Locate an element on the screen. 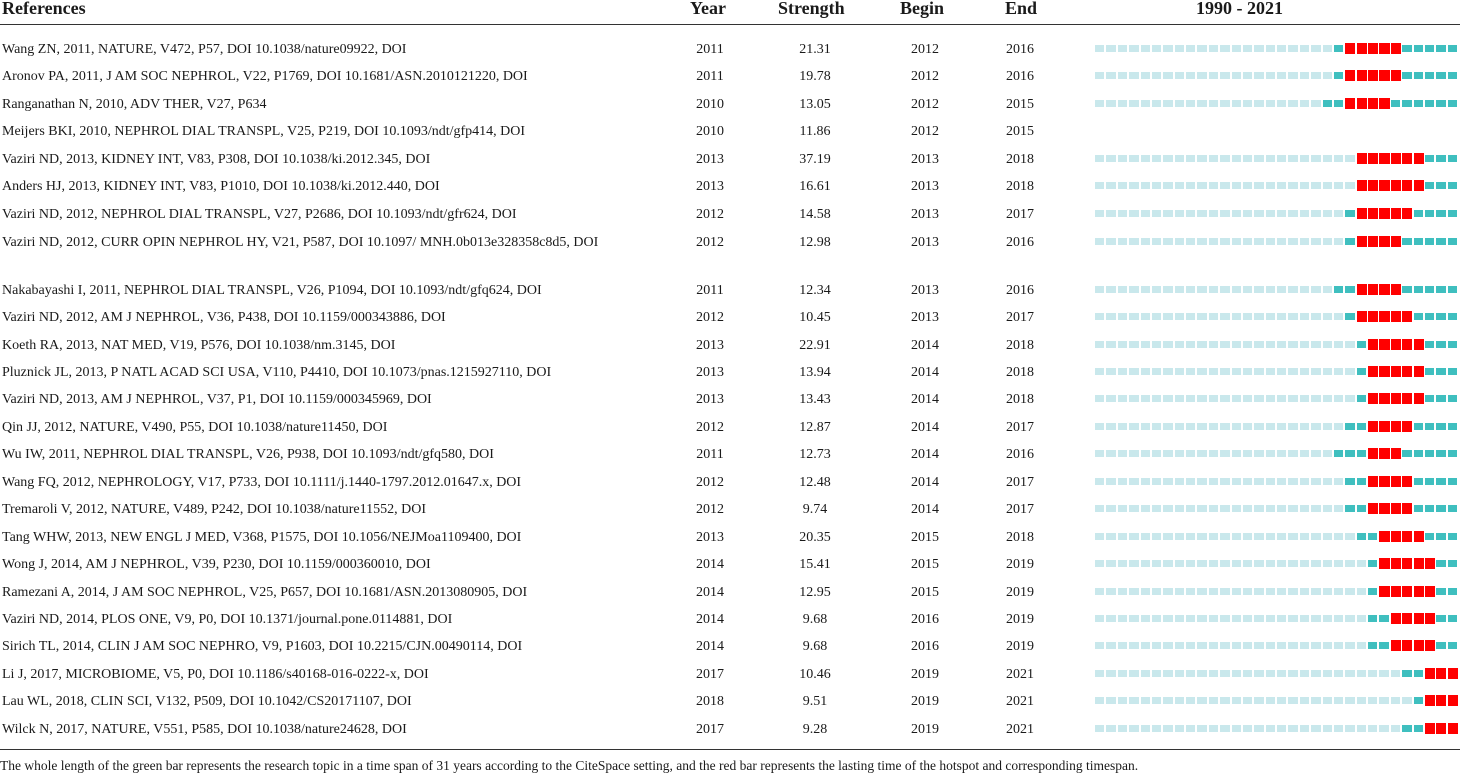 The height and width of the screenshot is (777, 1460). year-cell: 2013 is located at coordinates (710, 159).